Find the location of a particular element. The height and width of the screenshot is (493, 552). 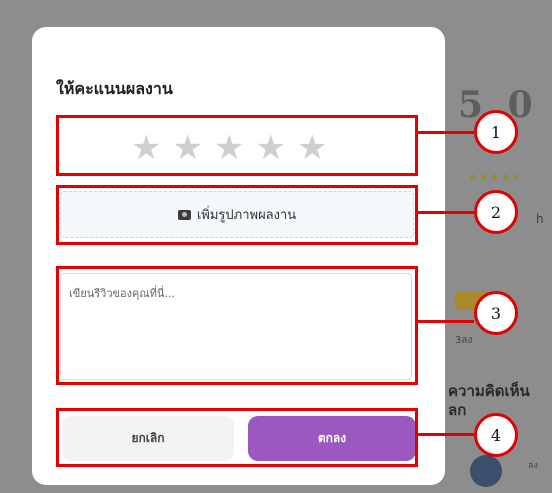

modal-title: ให้คะแนนผลงาน is located at coordinates (114, 88).